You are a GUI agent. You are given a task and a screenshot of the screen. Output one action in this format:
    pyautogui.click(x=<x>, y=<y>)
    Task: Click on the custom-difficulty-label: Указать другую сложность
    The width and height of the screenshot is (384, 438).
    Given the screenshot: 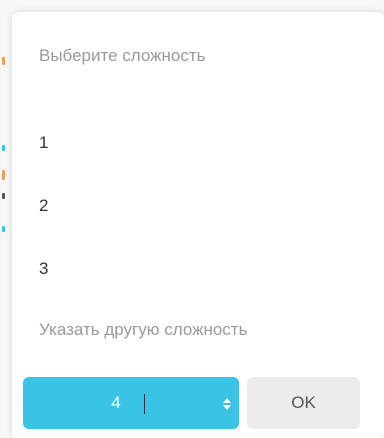 What is the action you would take?
    pyautogui.click(x=143, y=329)
    